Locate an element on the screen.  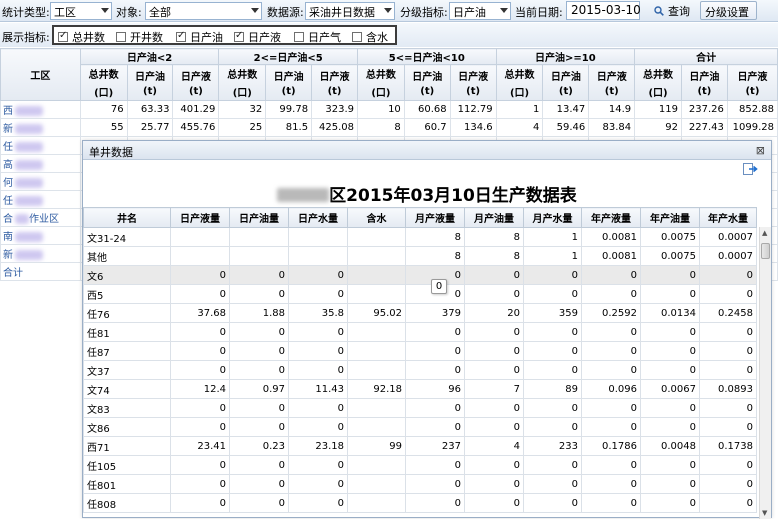
table-cell: 8 is located at coordinates (494, 256).